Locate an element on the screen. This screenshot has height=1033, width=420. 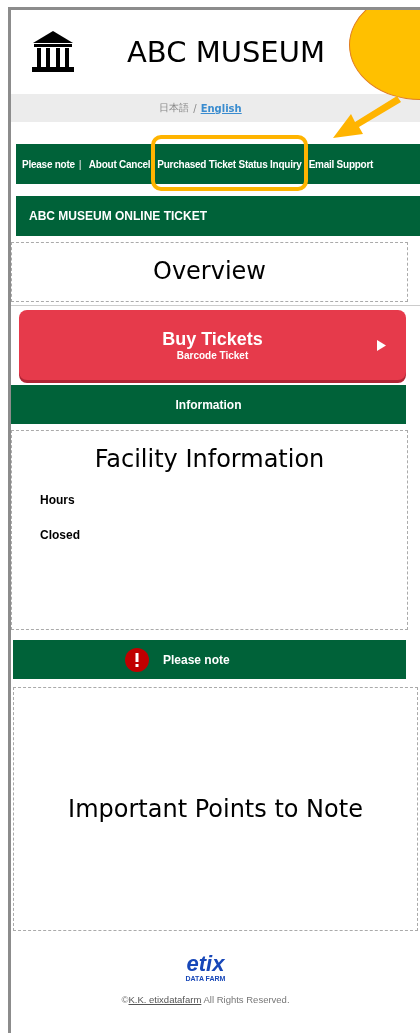
nav-link: About Cancel is located at coordinates (119, 164).